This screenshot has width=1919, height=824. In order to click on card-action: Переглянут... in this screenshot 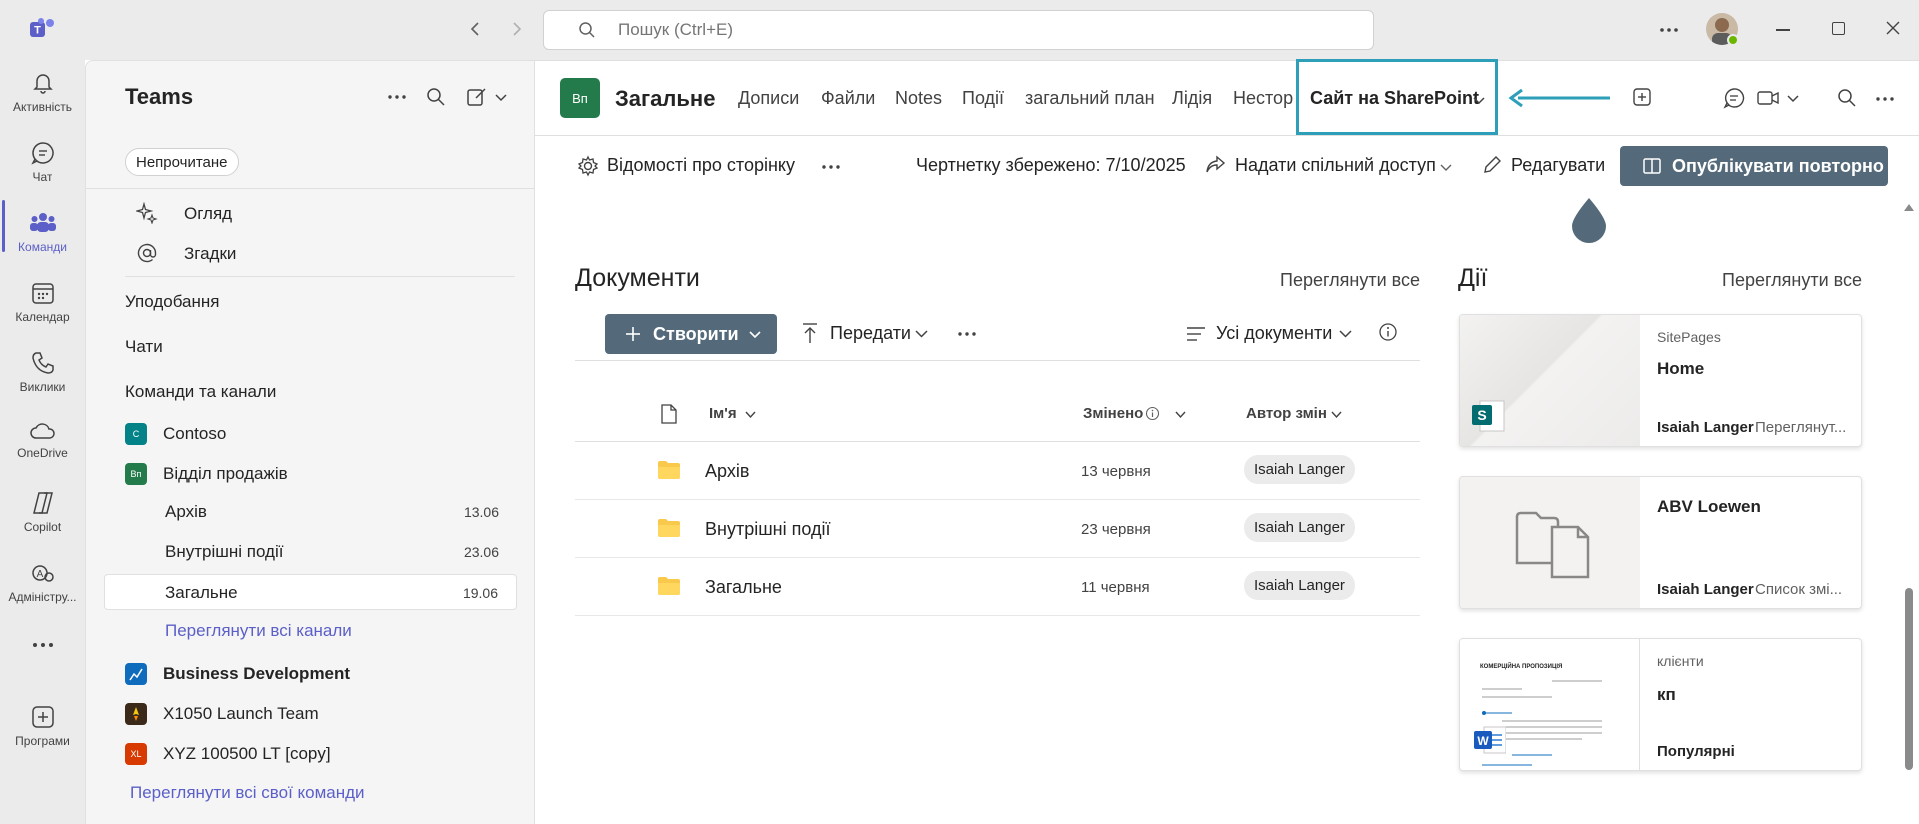, I will do `click(1801, 427)`.